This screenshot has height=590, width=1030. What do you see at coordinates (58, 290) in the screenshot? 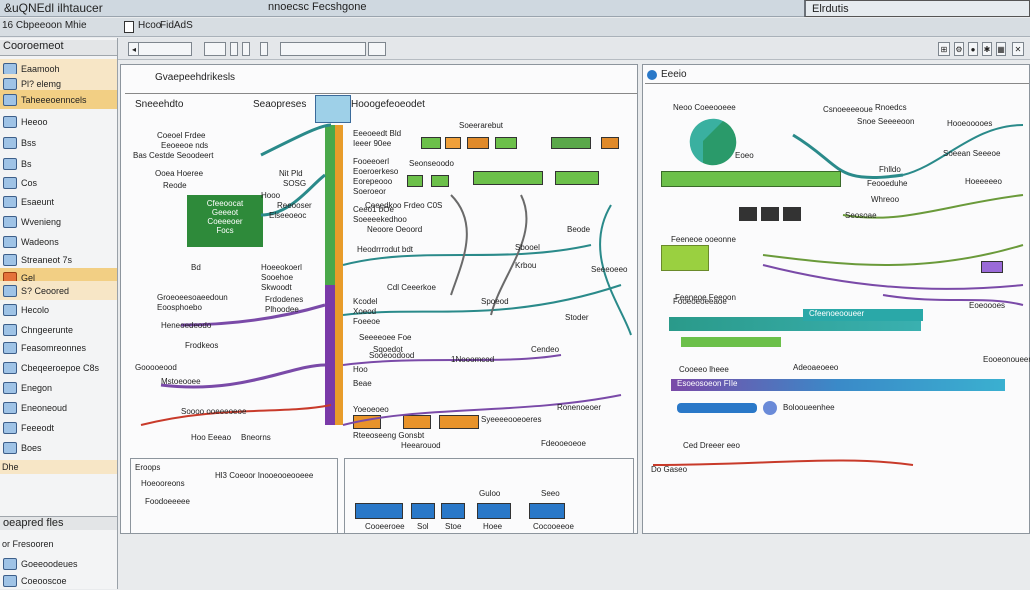
I see `sidebar-group-1: S? Ceoored` at bounding box center [58, 290].